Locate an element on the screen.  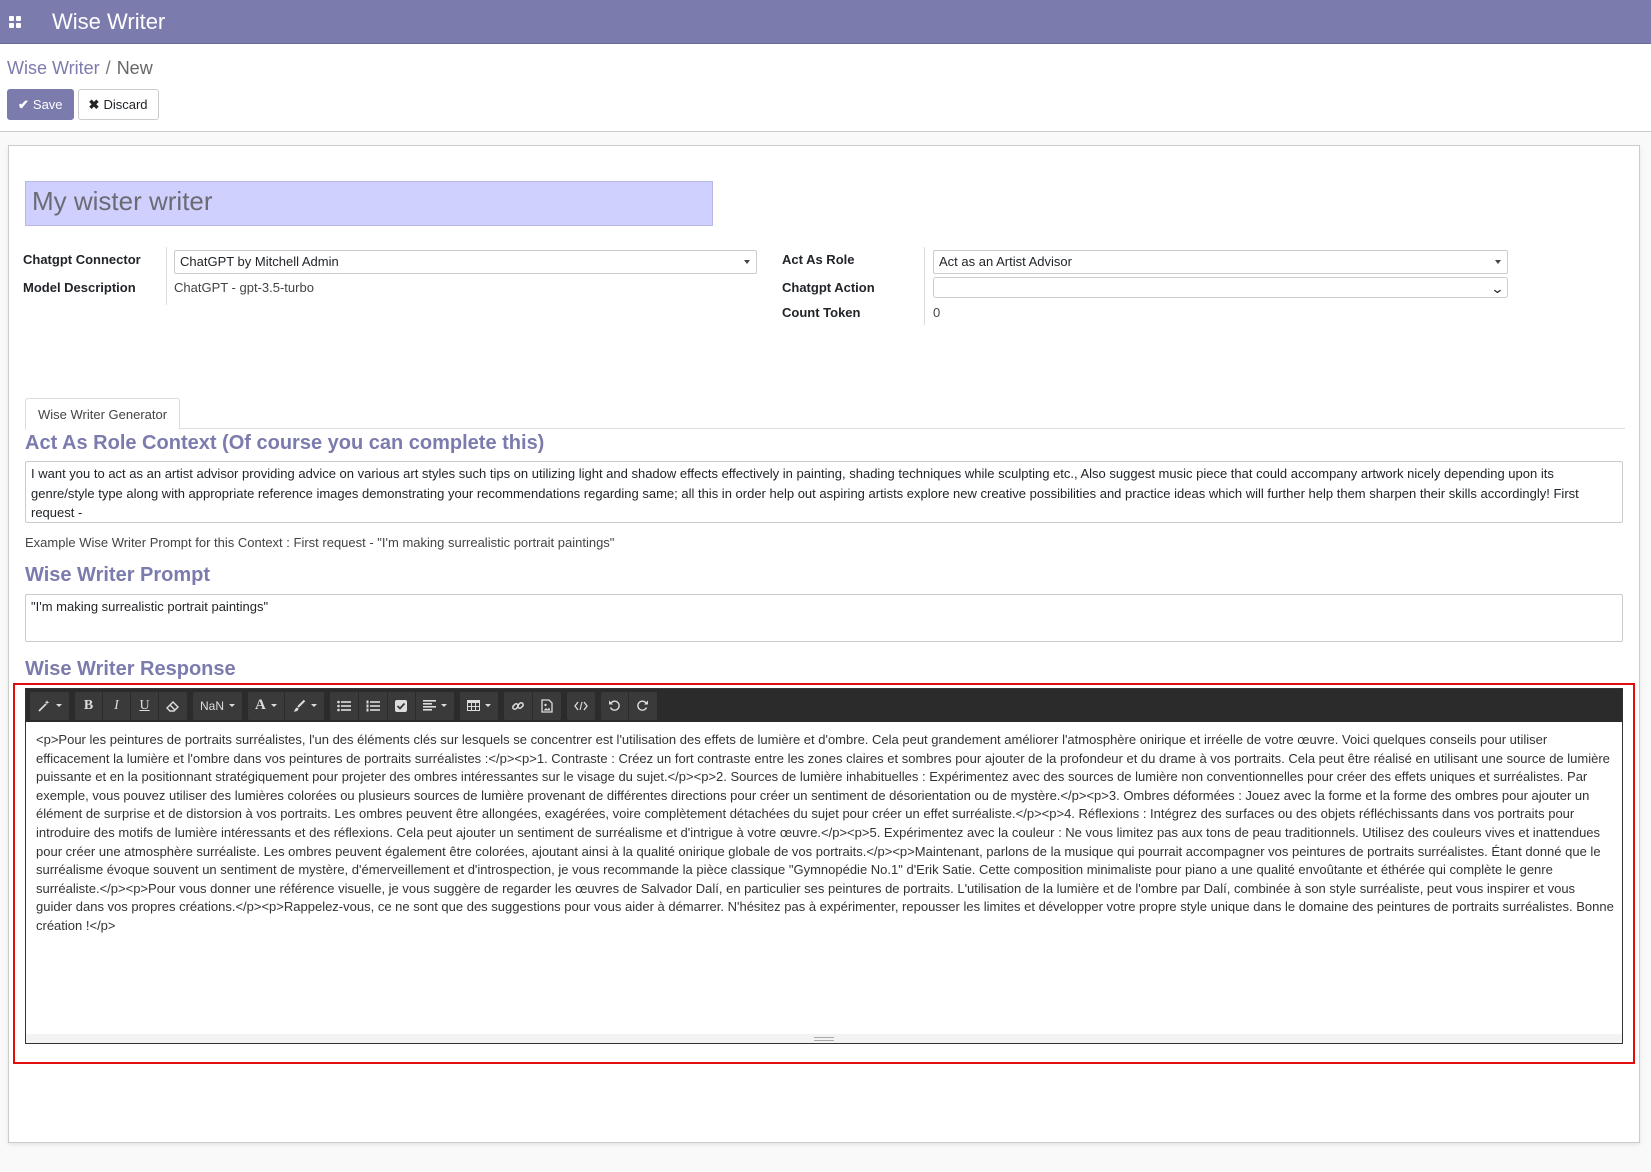
bullet-list-icon is located at coordinates (344, 705).